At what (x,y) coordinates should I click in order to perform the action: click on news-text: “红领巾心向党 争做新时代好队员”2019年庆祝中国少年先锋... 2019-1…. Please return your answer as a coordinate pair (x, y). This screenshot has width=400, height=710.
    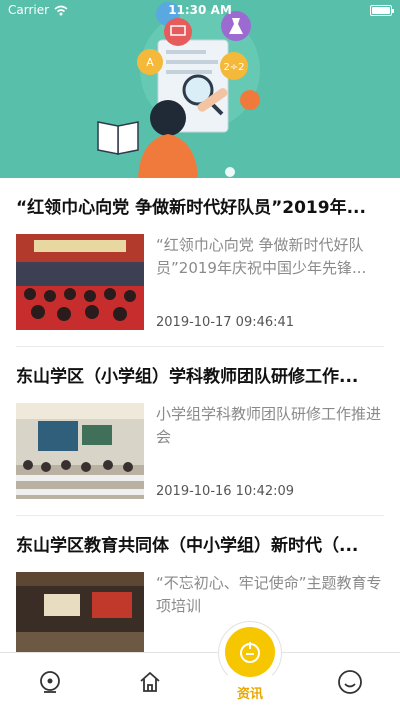
    Looking at the image, I should click on (270, 282).